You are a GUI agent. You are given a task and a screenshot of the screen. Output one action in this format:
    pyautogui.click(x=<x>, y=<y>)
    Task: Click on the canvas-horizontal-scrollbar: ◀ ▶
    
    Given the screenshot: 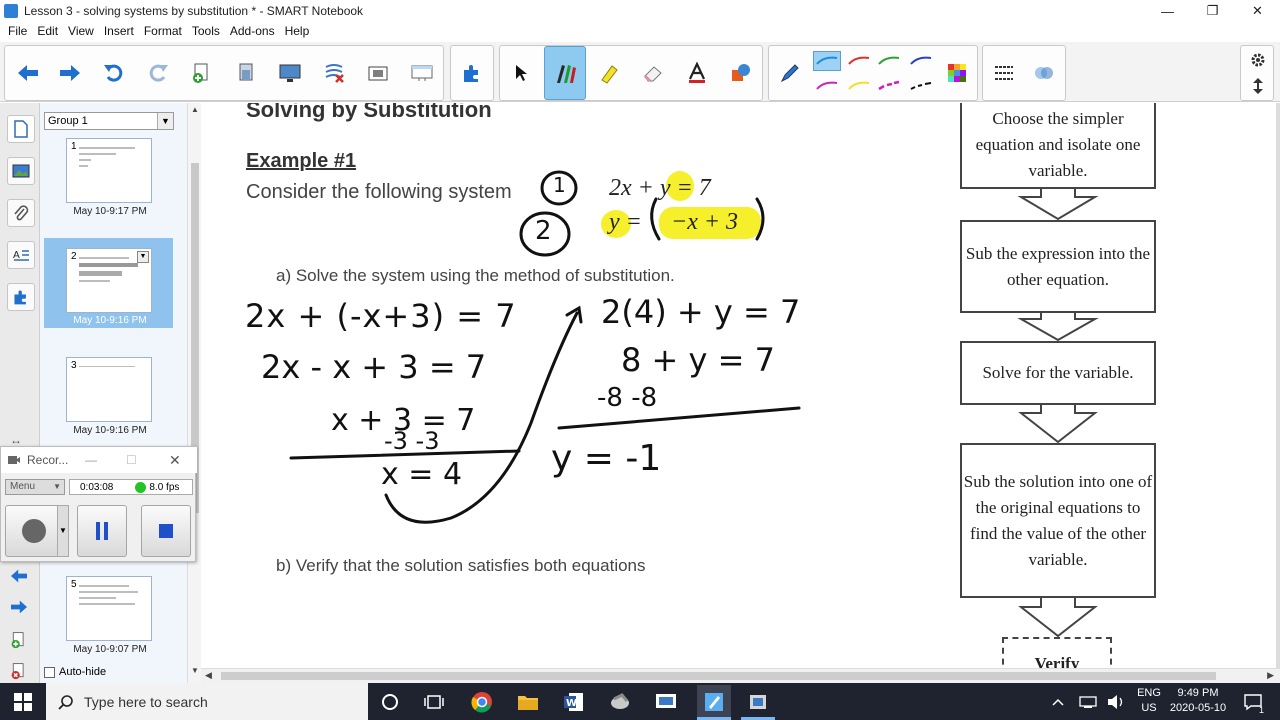 What is the action you would take?
    pyautogui.click(x=740, y=675)
    